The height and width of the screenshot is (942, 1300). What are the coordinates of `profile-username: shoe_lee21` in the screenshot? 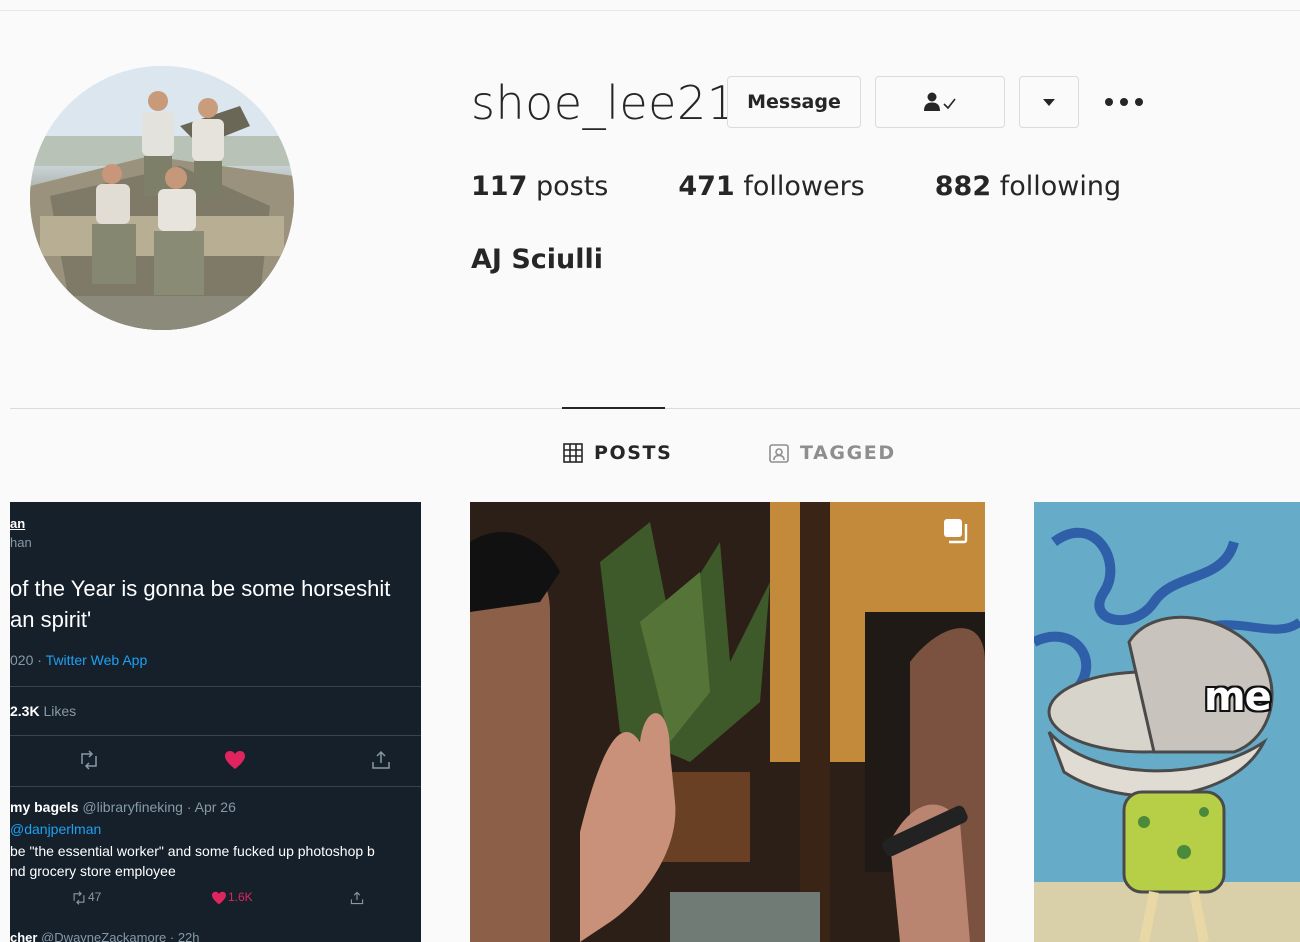 It's located at (604, 103).